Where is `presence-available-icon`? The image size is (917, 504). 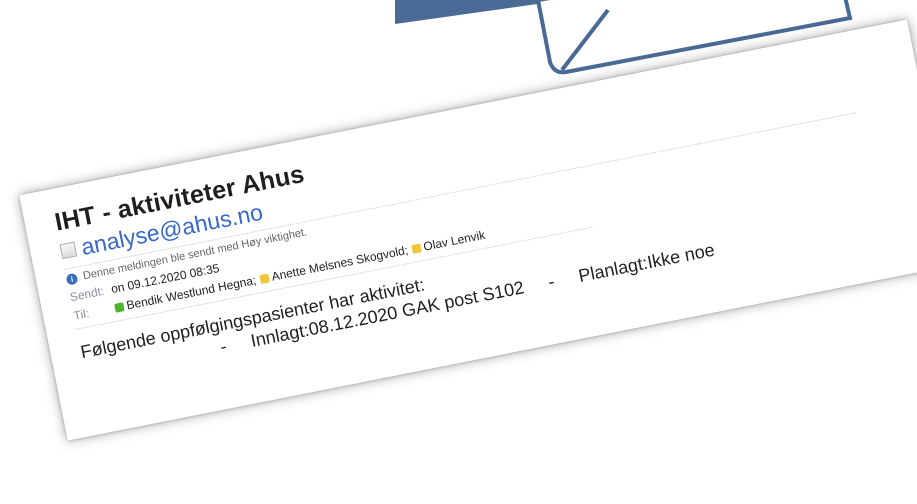 presence-available-icon is located at coordinates (119, 307).